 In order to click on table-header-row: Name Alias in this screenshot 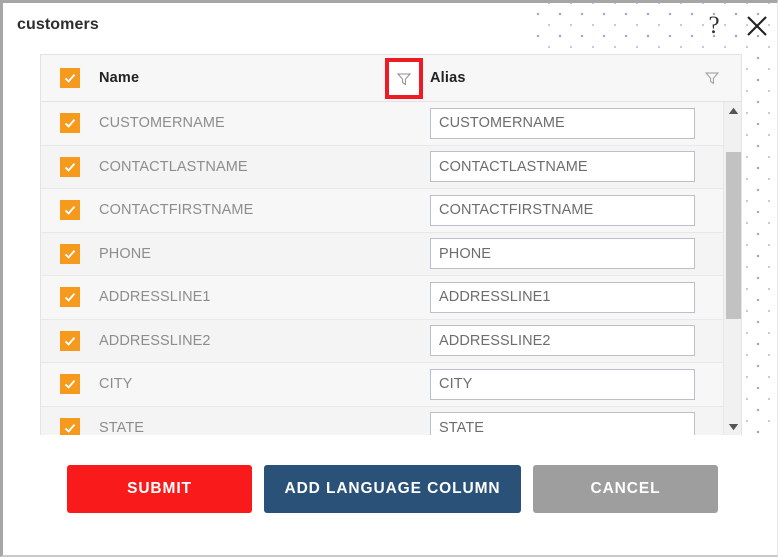, I will do `click(391, 78)`.